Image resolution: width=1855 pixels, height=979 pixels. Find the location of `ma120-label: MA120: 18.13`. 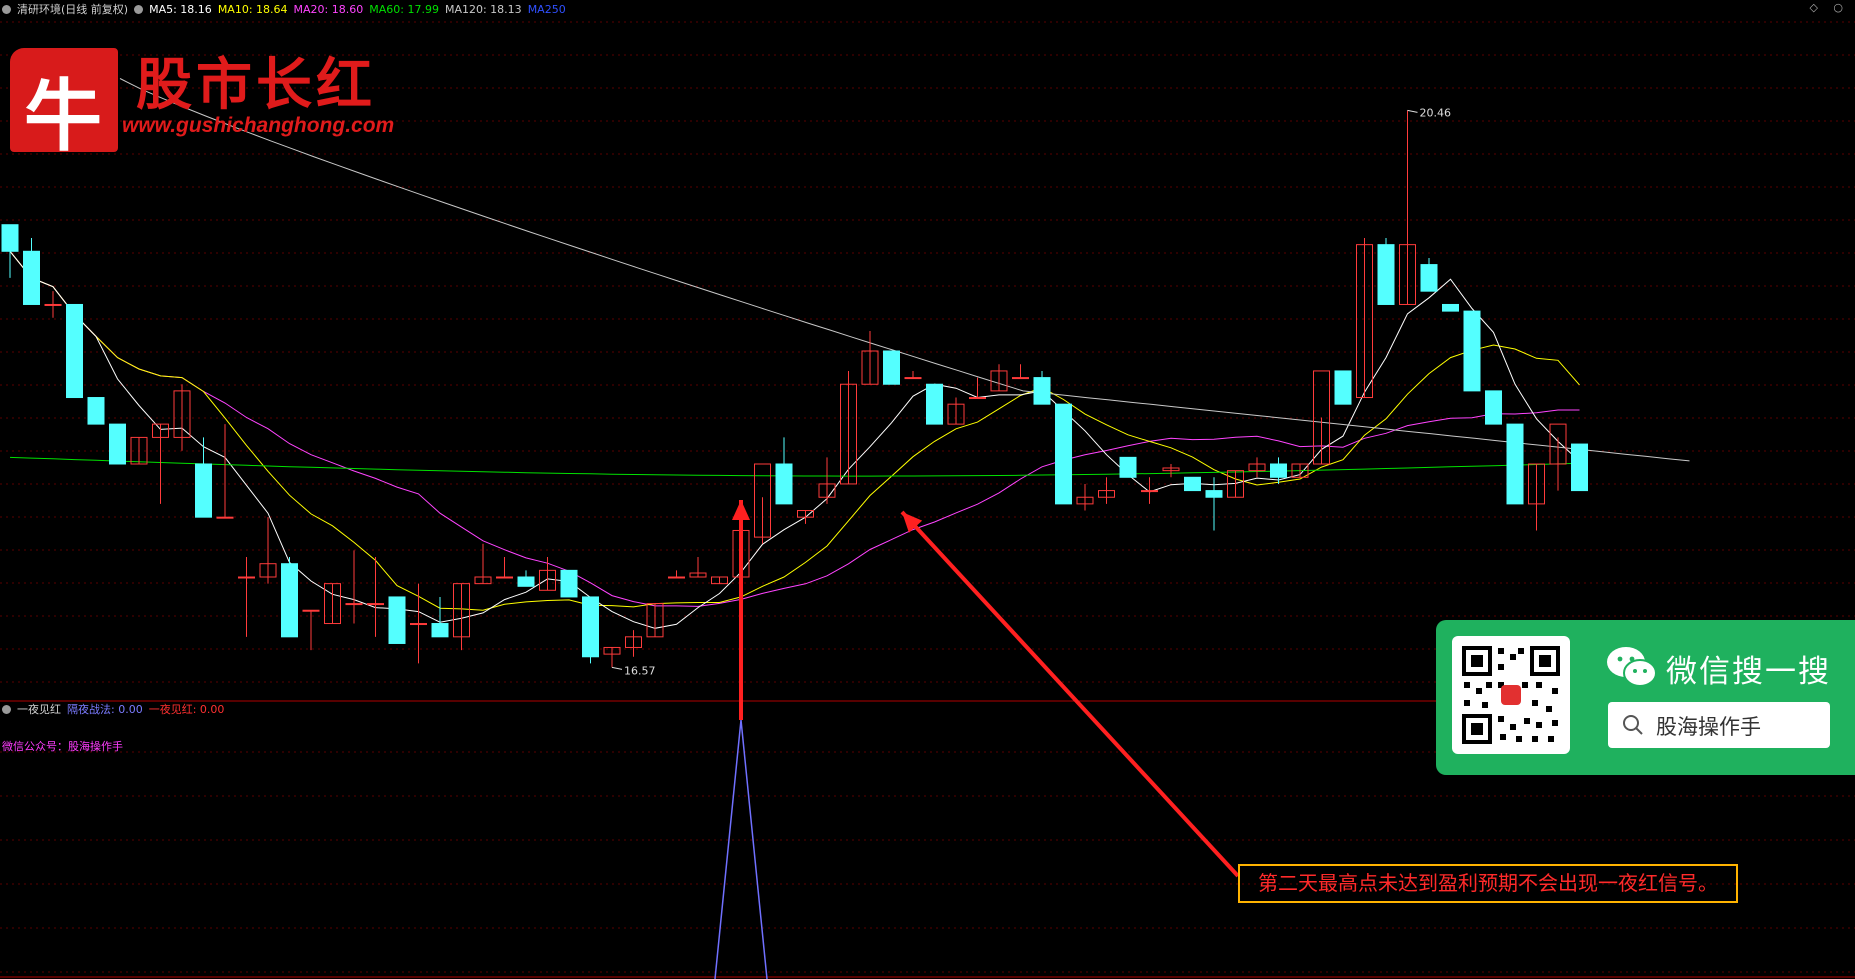

ma120-label: MA120: 18.13 is located at coordinates (483, 9).